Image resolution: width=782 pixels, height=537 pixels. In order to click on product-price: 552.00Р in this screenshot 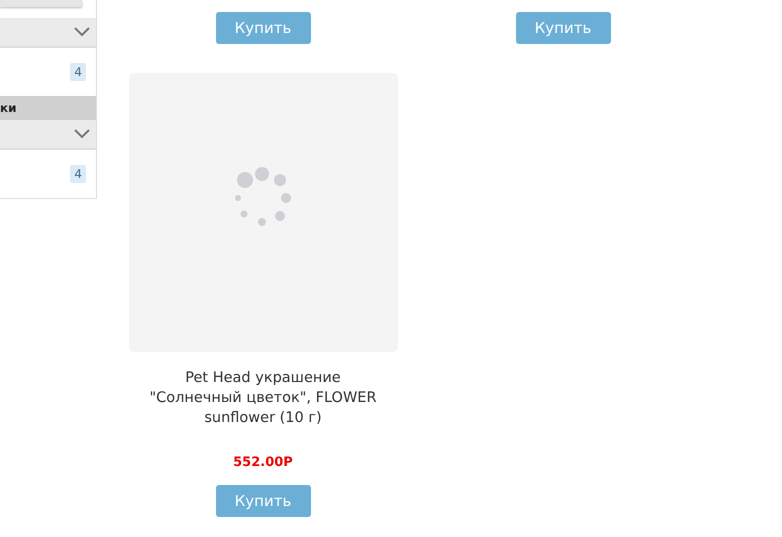, I will do `click(263, 462)`.